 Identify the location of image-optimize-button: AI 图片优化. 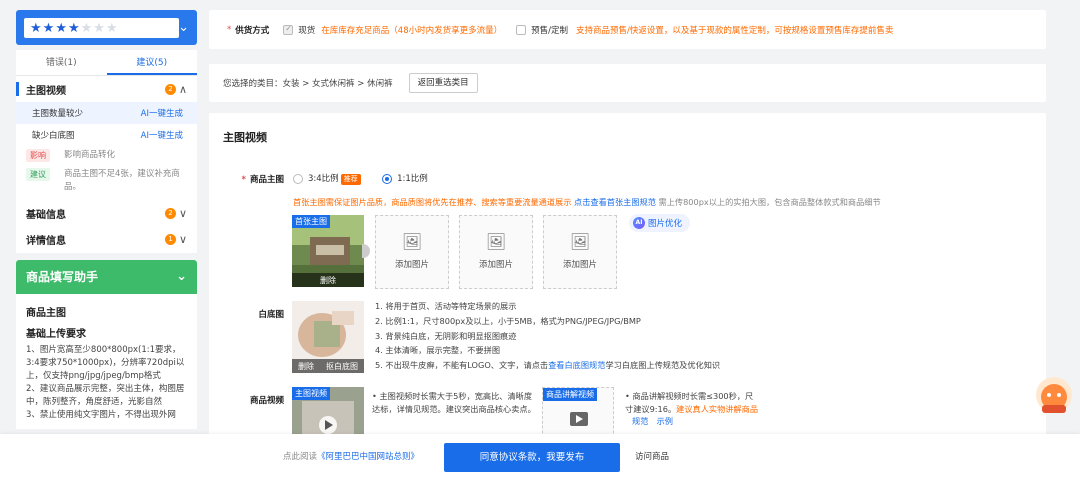
(660, 223).